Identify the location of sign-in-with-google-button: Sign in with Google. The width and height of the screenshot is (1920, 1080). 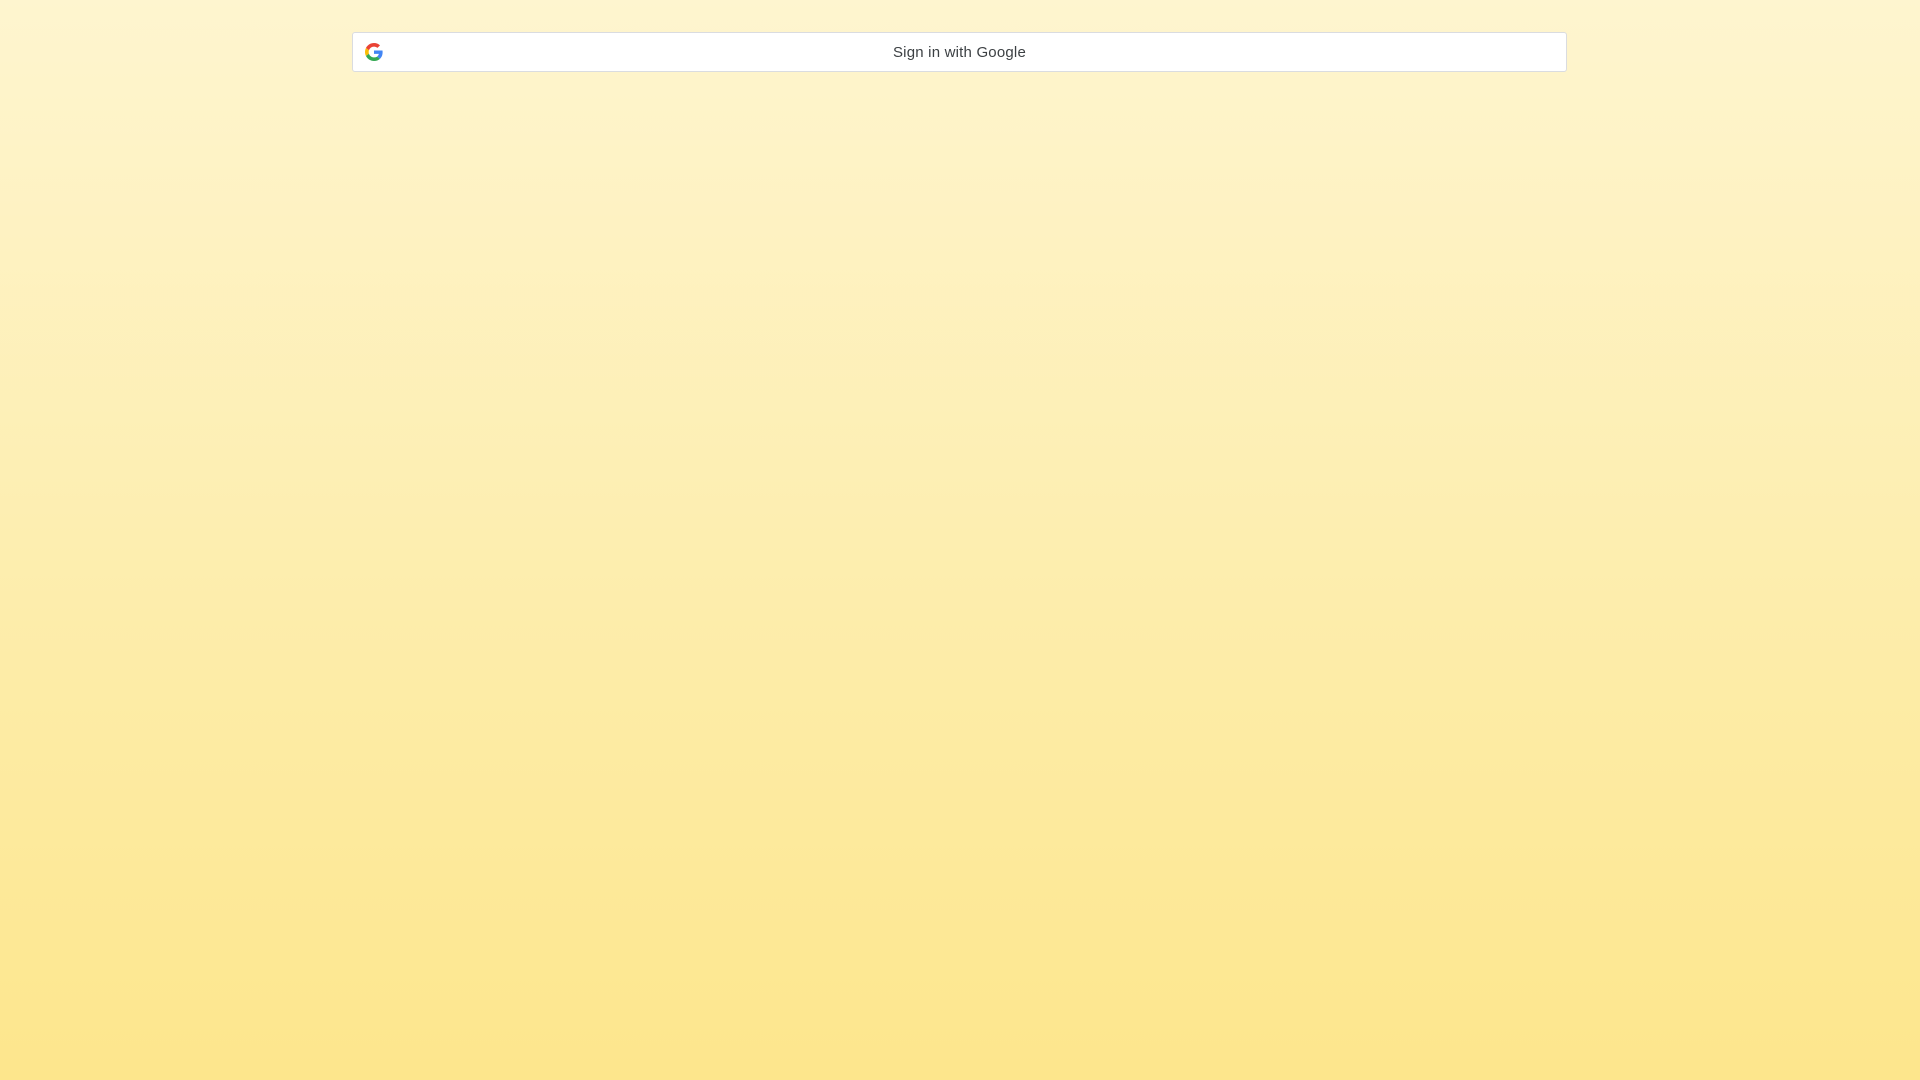
(959, 52).